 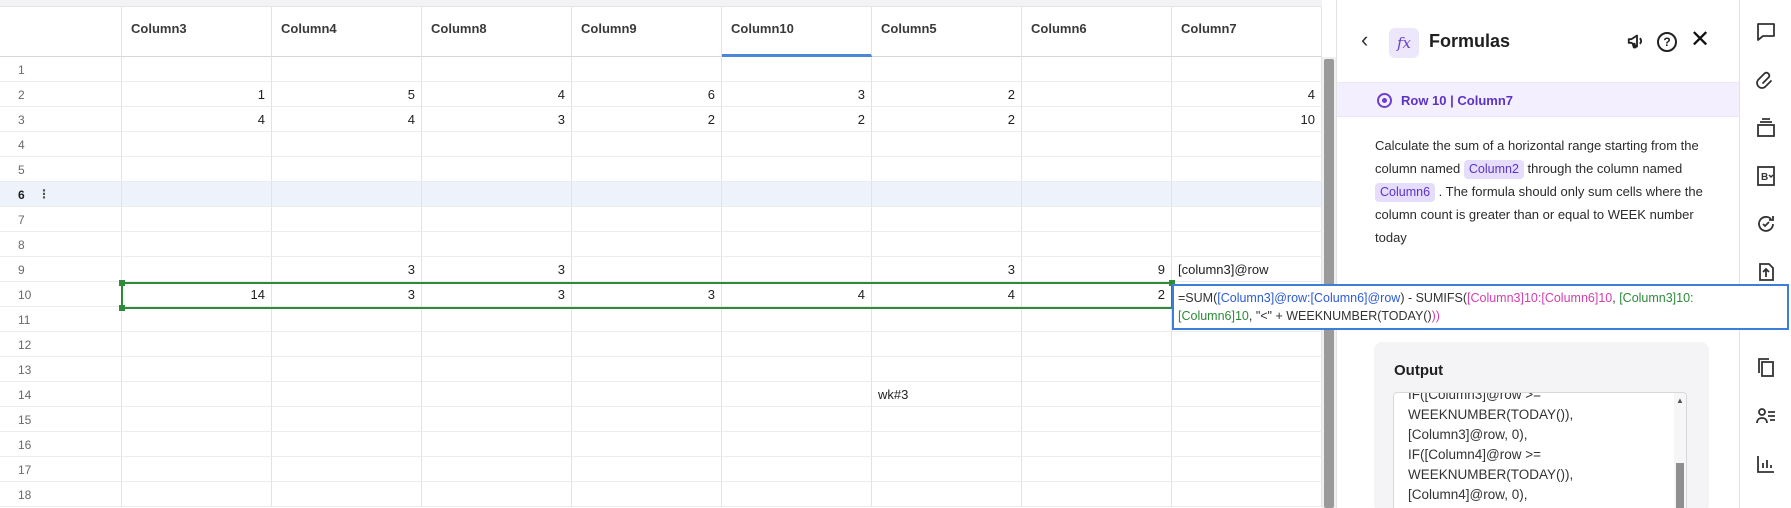 I want to click on grid-cell: wk#3, so click(x=947, y=394).